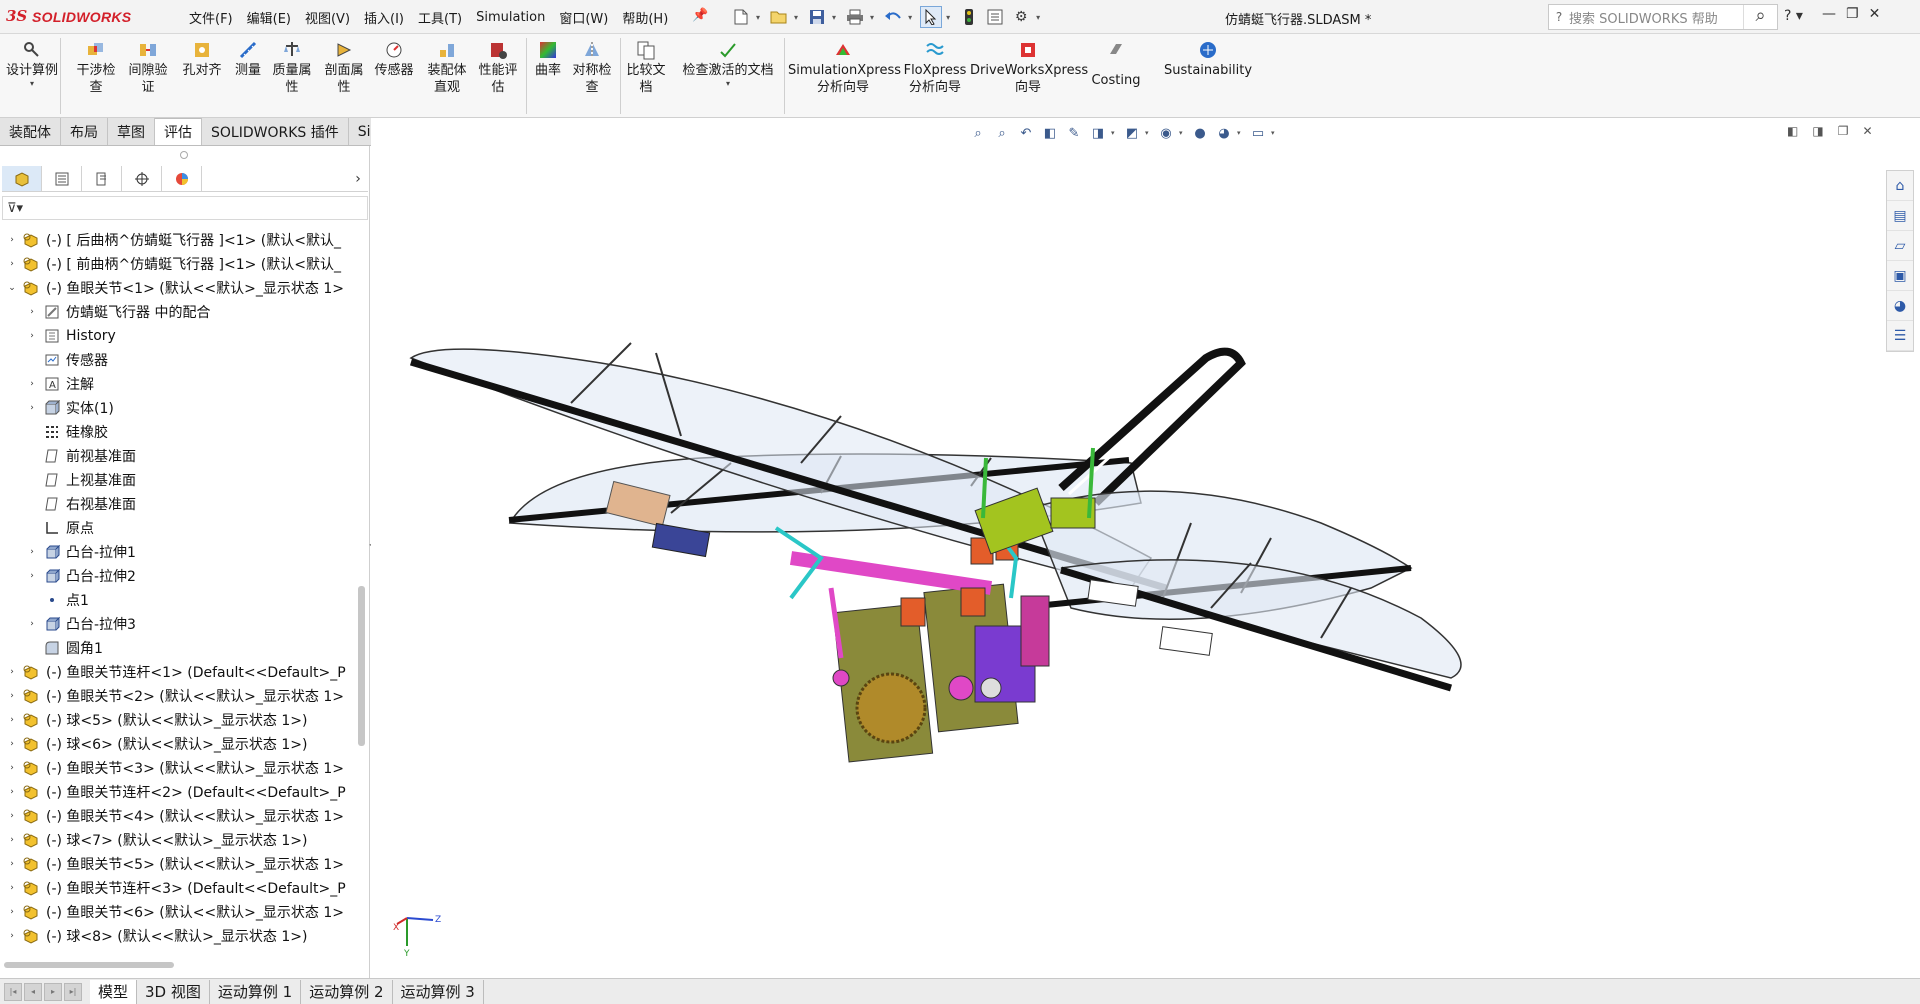 The height and width of the screenshot is (1004, 1920). Describe the element at coordinates (269, 17) in the screenshot. I see `menu-edit: 编辑(E)` at that location.